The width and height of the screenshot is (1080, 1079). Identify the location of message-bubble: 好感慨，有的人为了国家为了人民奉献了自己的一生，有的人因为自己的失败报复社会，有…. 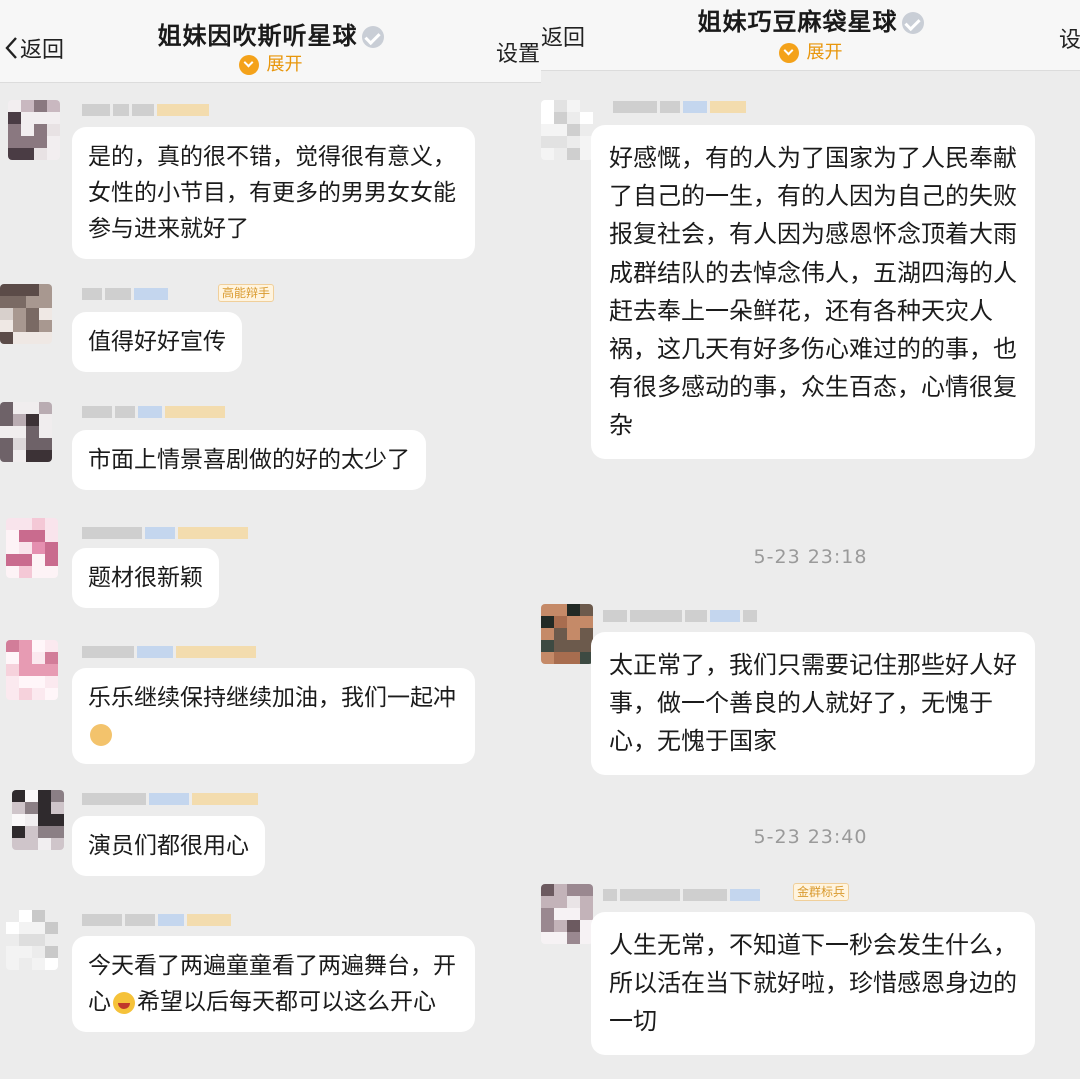
(813, 292).